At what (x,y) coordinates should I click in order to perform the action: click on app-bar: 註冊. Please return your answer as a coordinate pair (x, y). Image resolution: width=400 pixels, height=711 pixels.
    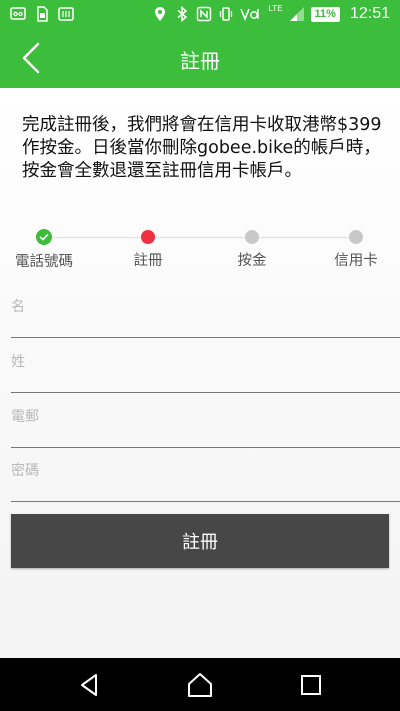
    Looking at the image, I should click on (200, 58).